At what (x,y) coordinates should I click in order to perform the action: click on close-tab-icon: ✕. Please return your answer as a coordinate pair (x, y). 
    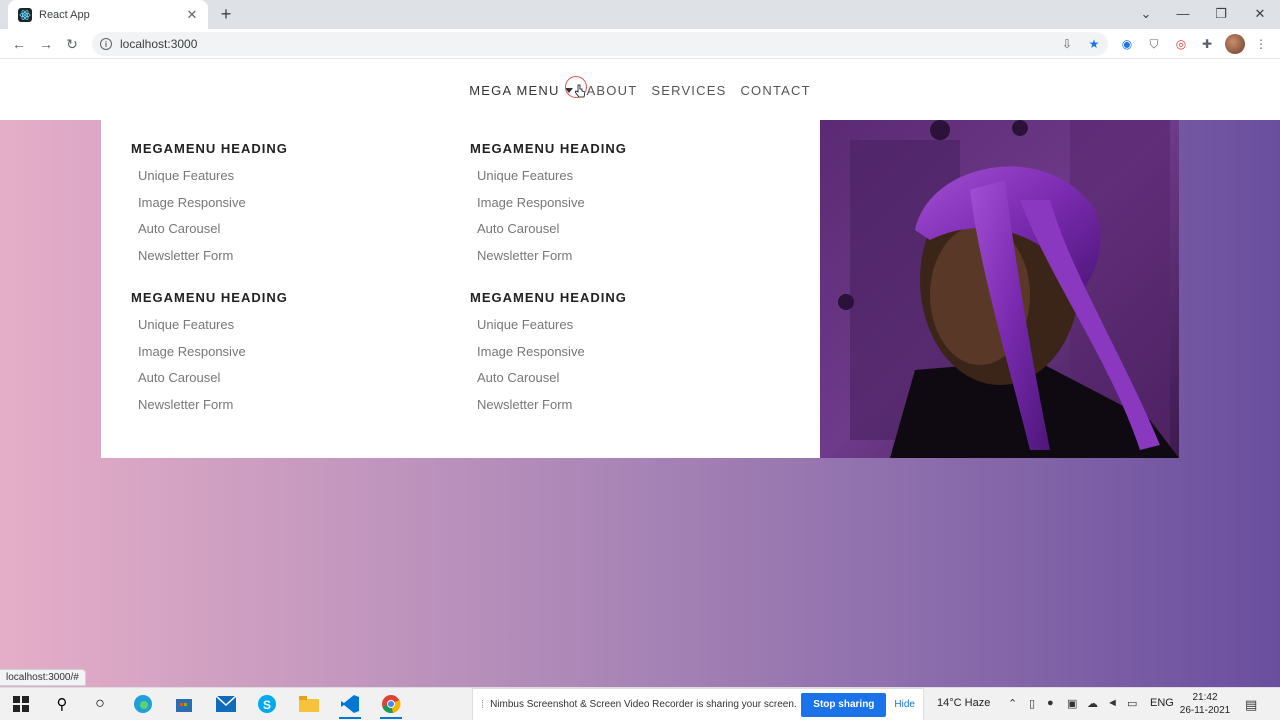
    Looking at the image, I should click on (192, 15).